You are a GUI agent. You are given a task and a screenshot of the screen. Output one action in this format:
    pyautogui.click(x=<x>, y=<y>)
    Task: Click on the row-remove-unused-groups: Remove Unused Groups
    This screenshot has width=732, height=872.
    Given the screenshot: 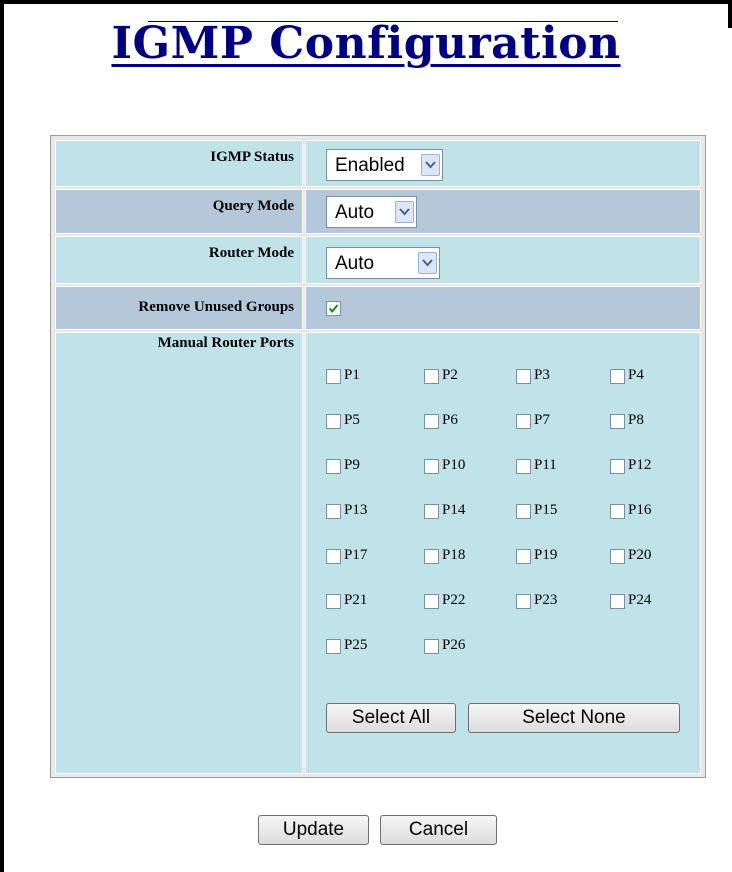 What is the action you would take?
    pyautogui.click(x=378, y=308)
    